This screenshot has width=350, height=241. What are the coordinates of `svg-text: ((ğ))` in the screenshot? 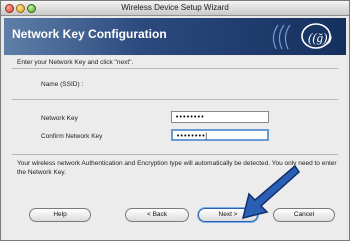 It's located at (320, 37).